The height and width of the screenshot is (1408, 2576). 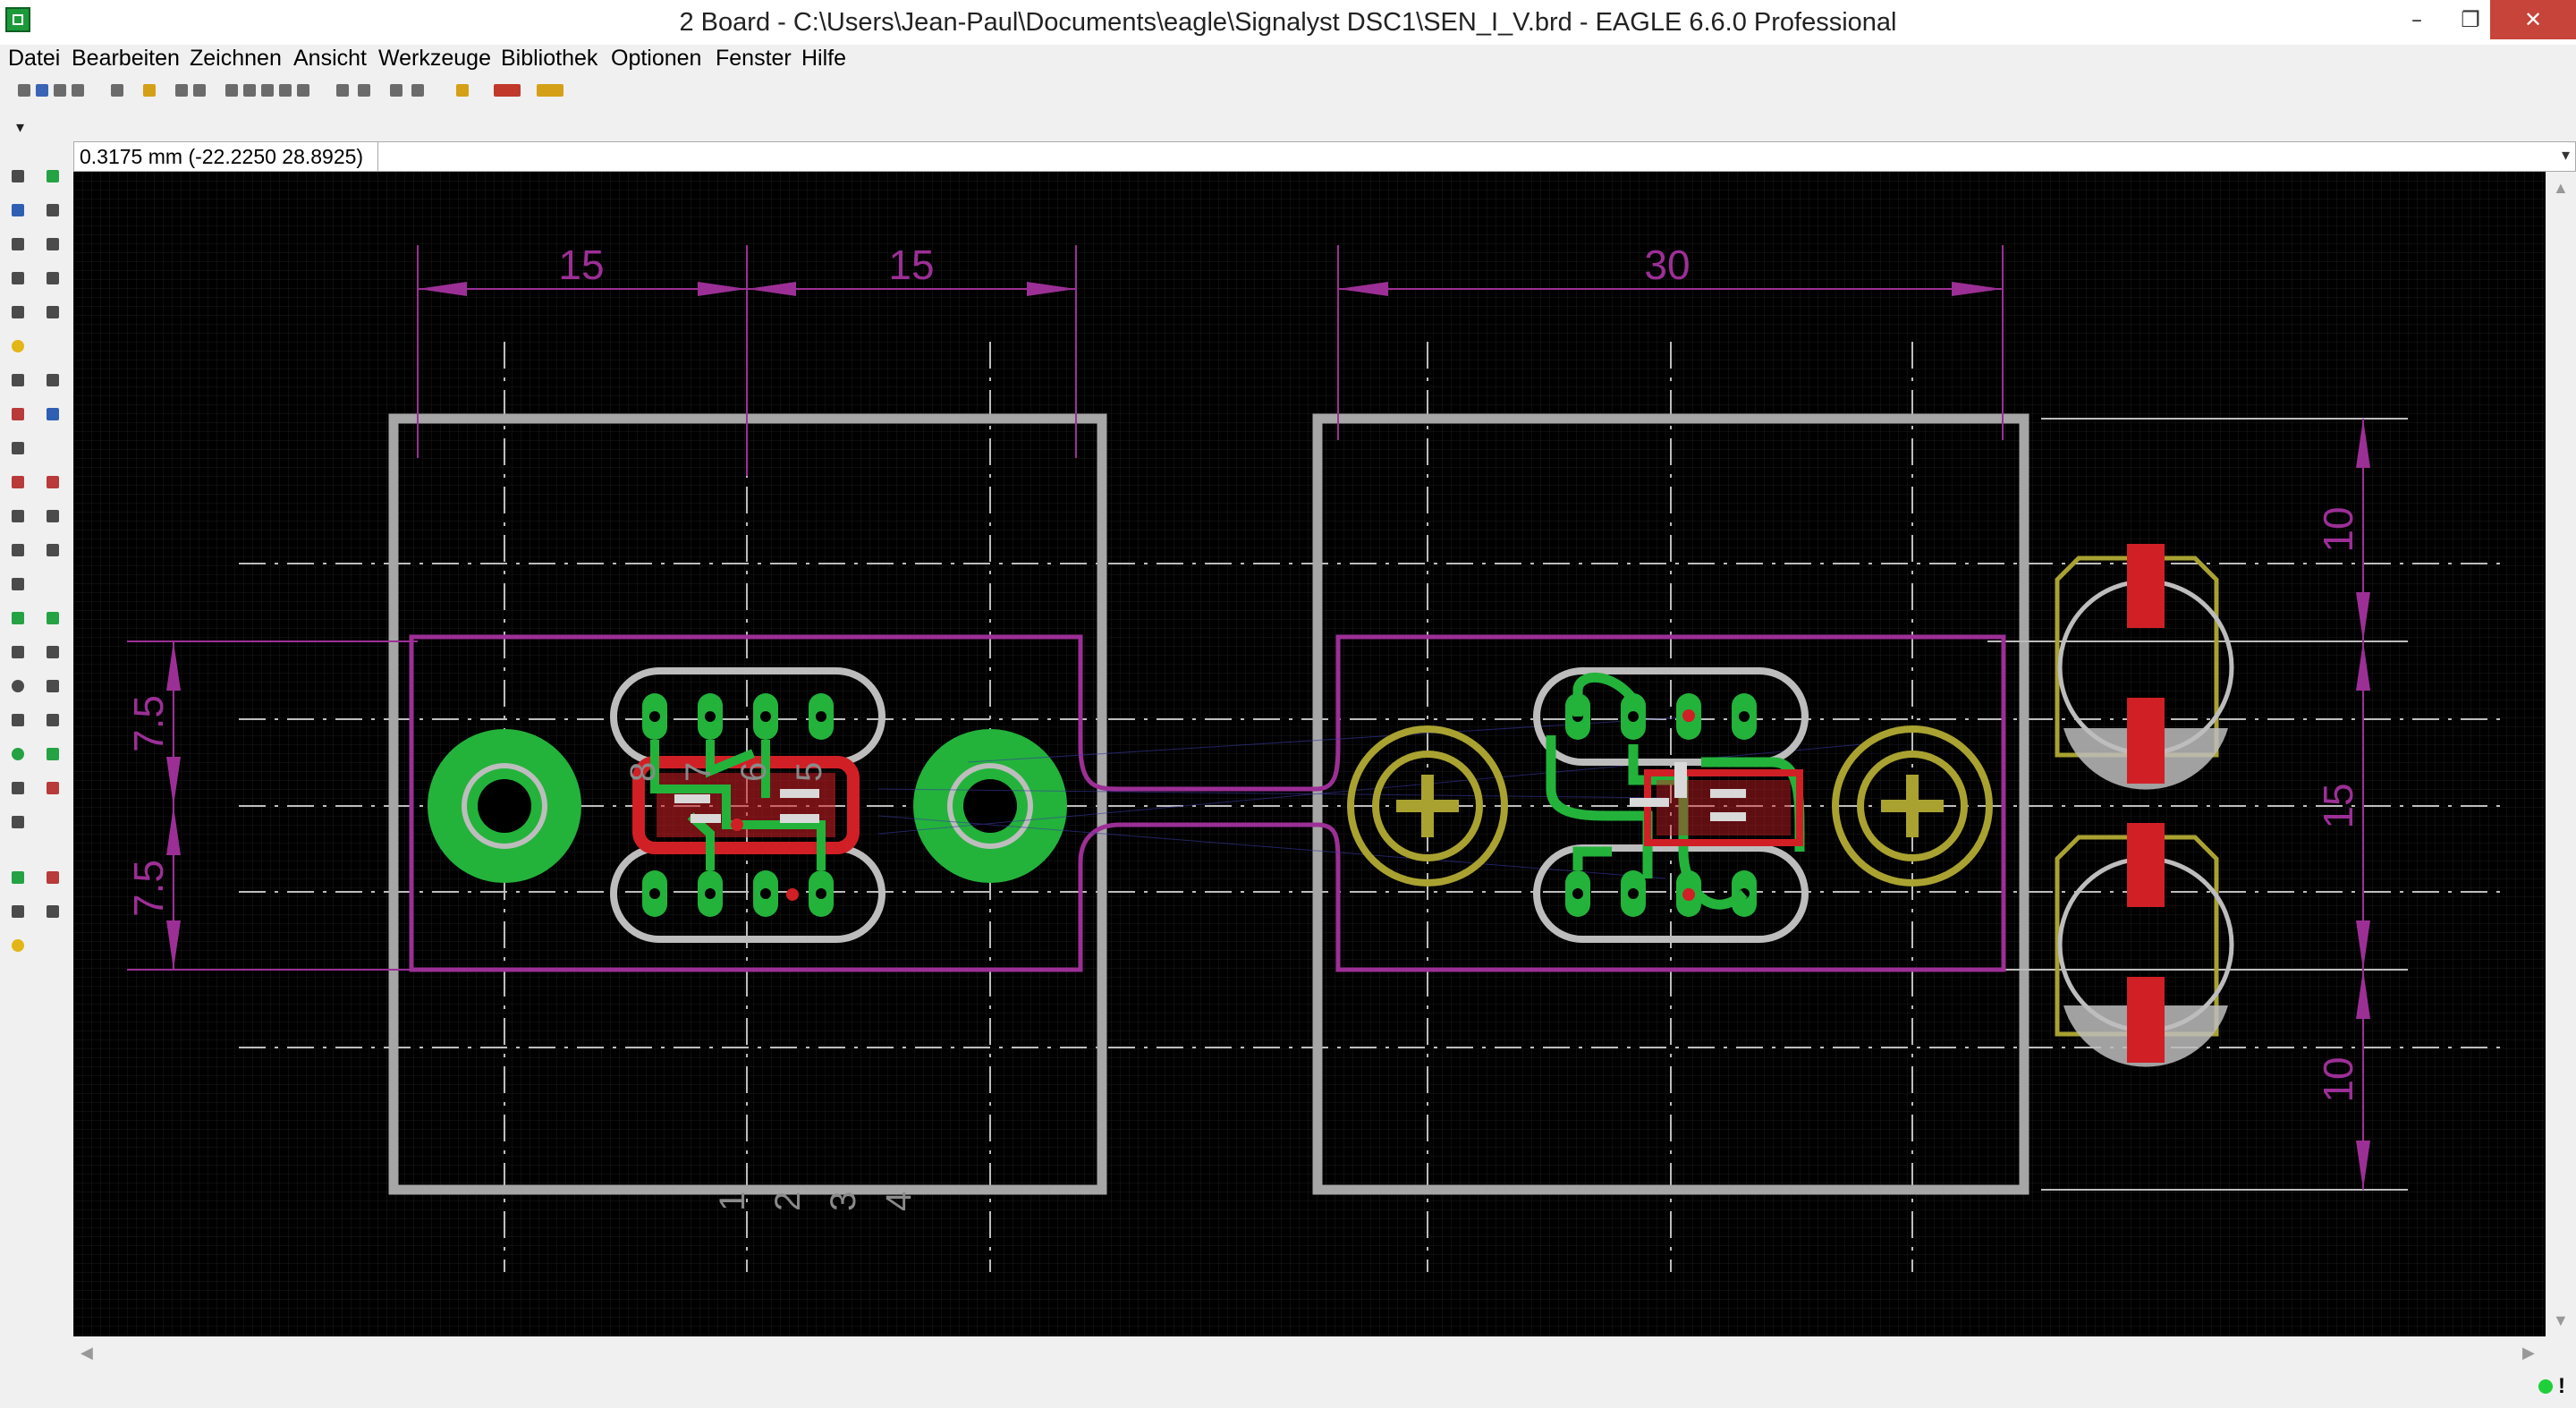 I want to click on pin-label-5: 5, so click(x=809, y=772).